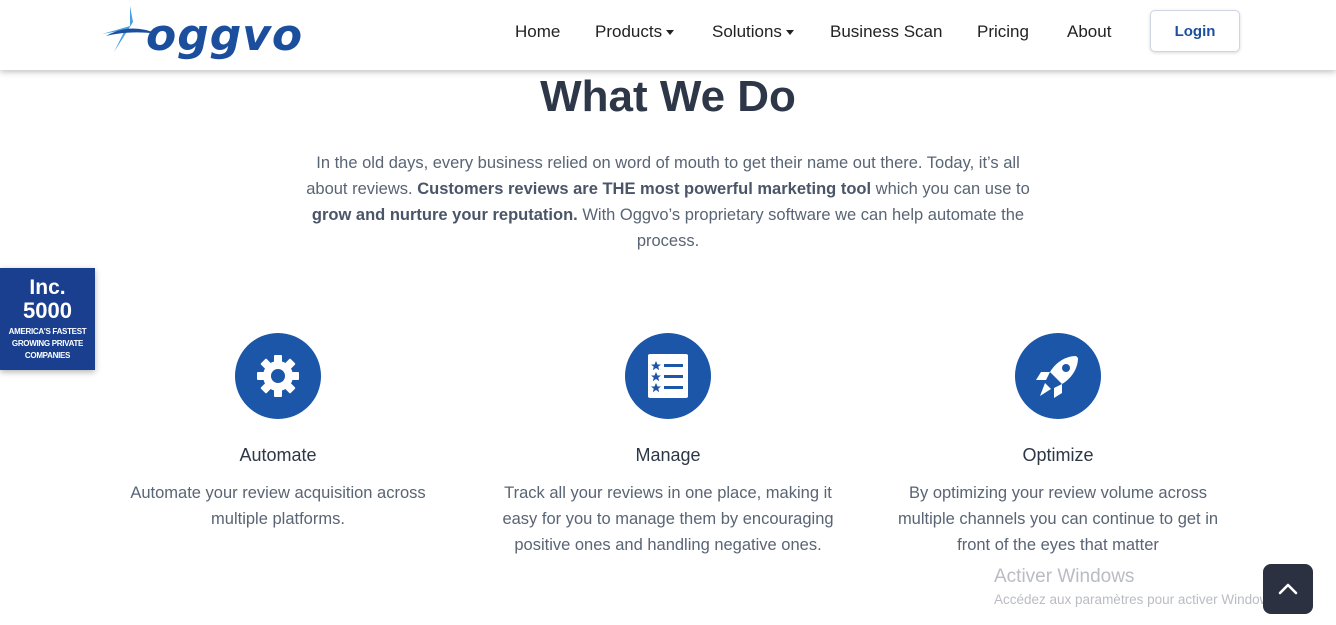 The width and height of the screenshot is (1336, 625). I want to click on login-button: Login, so click(1195, 31).